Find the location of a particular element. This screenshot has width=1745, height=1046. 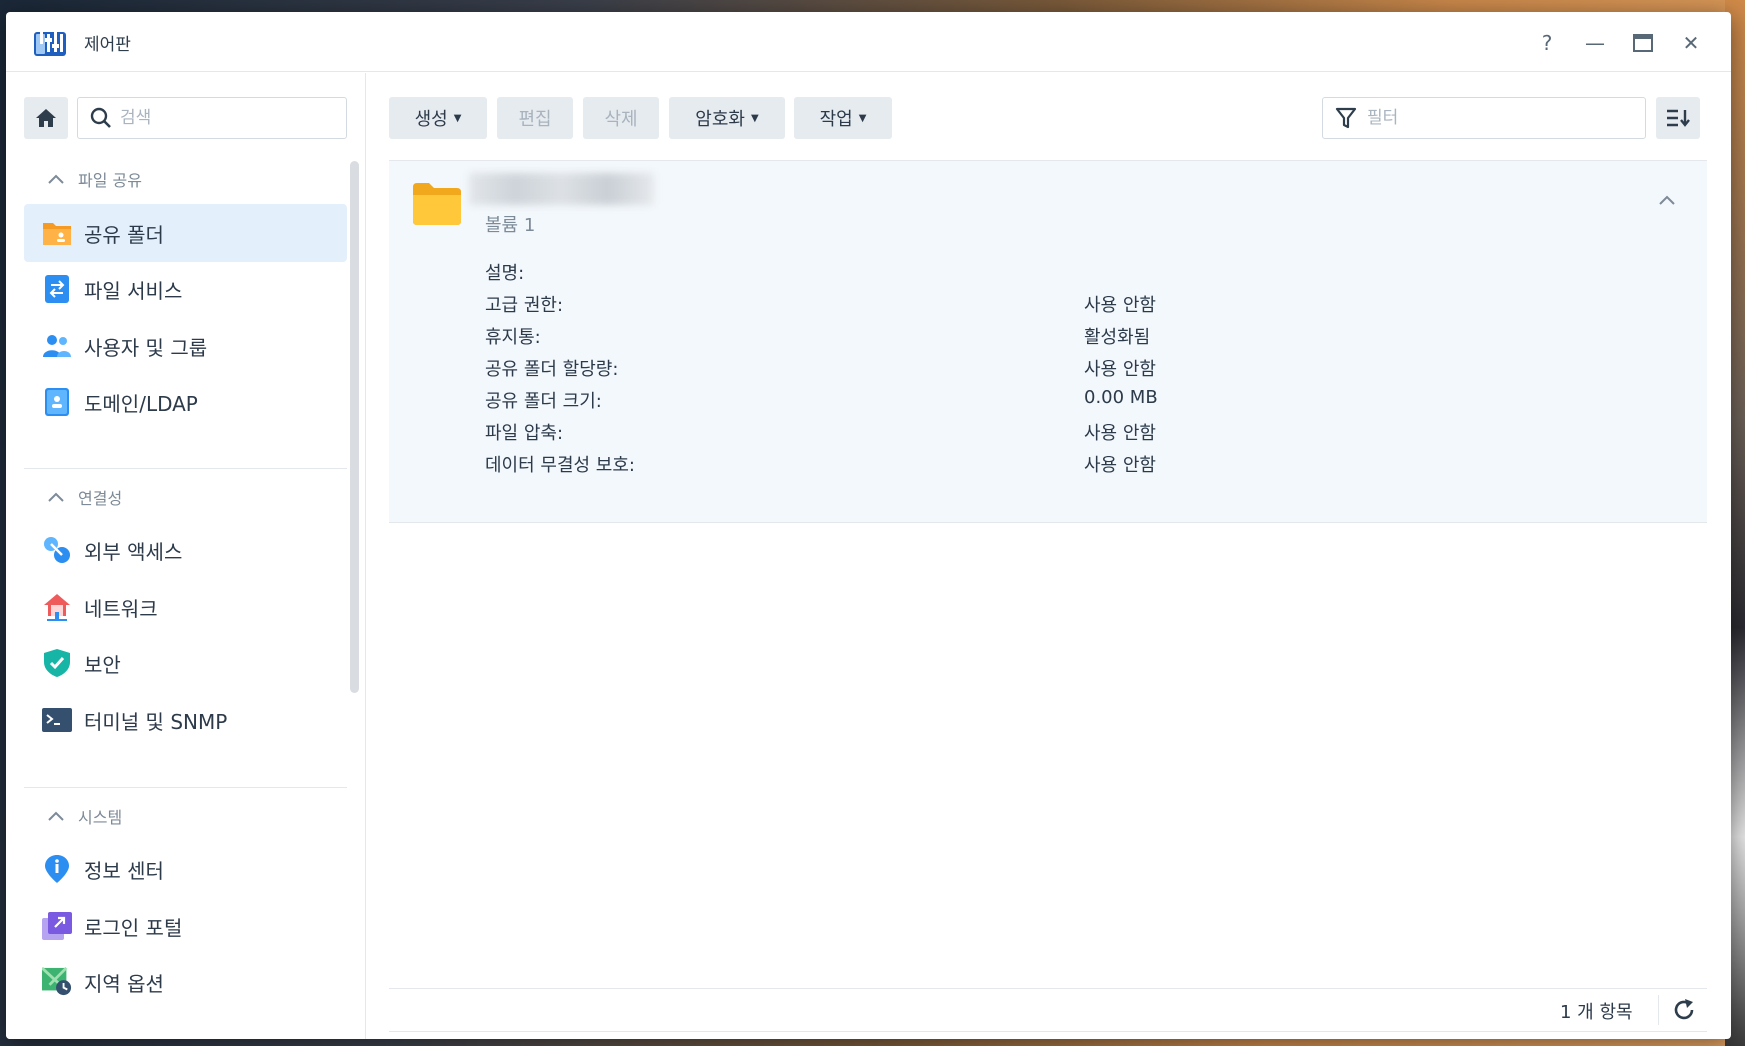

sidebar-item-regional-options: 지역 옵션 is located at coordinates (185, 982).